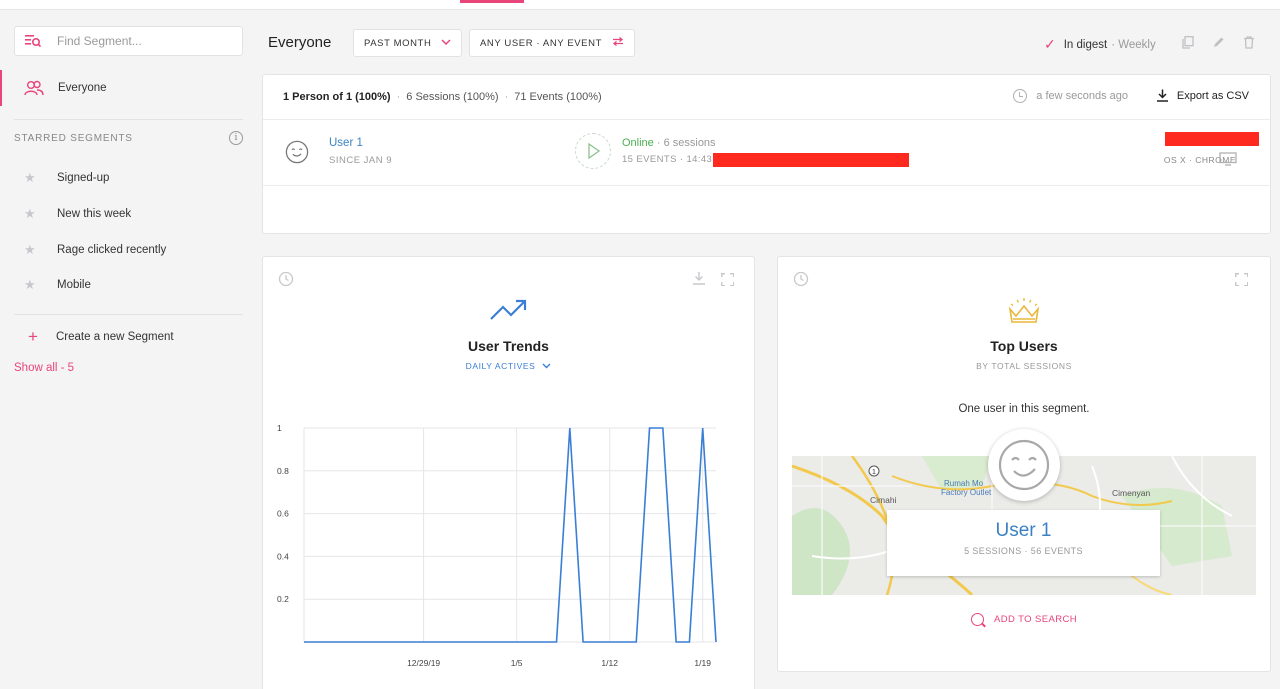 This screenshot has width=1280, height=689. What do you see at coordinates (142, 41) in the screenshot?
I see `search-input` at bounding box center [142, 41].